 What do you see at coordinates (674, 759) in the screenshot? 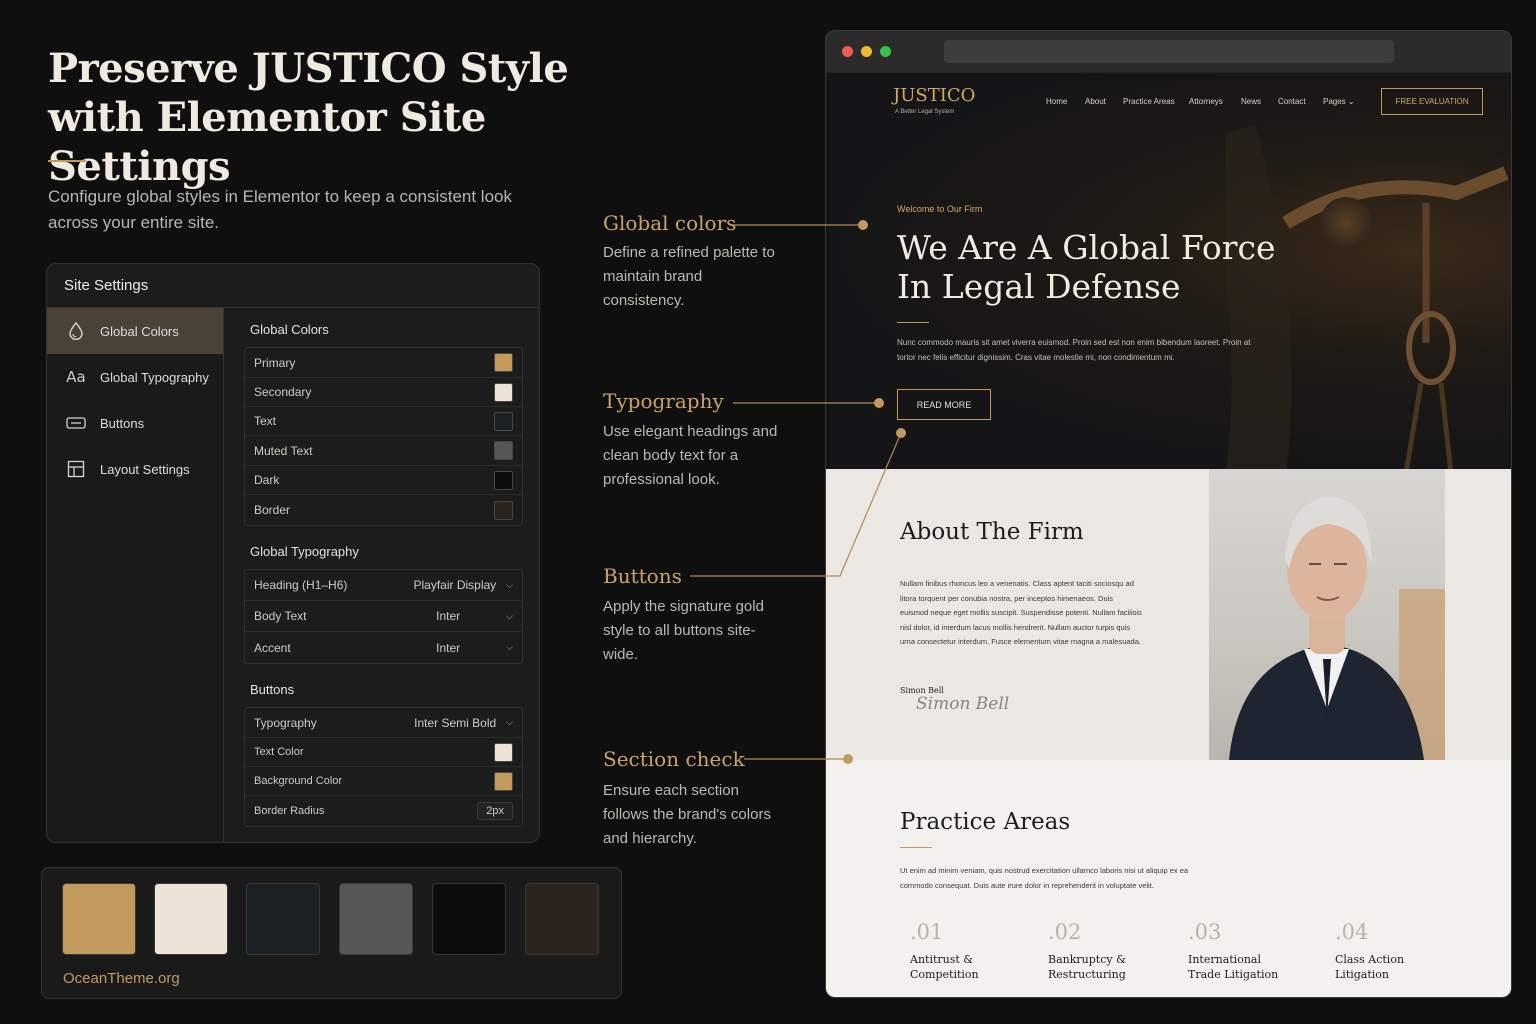
I see `annotation-title-section-check: Section check` at bounding box center [674, 759].